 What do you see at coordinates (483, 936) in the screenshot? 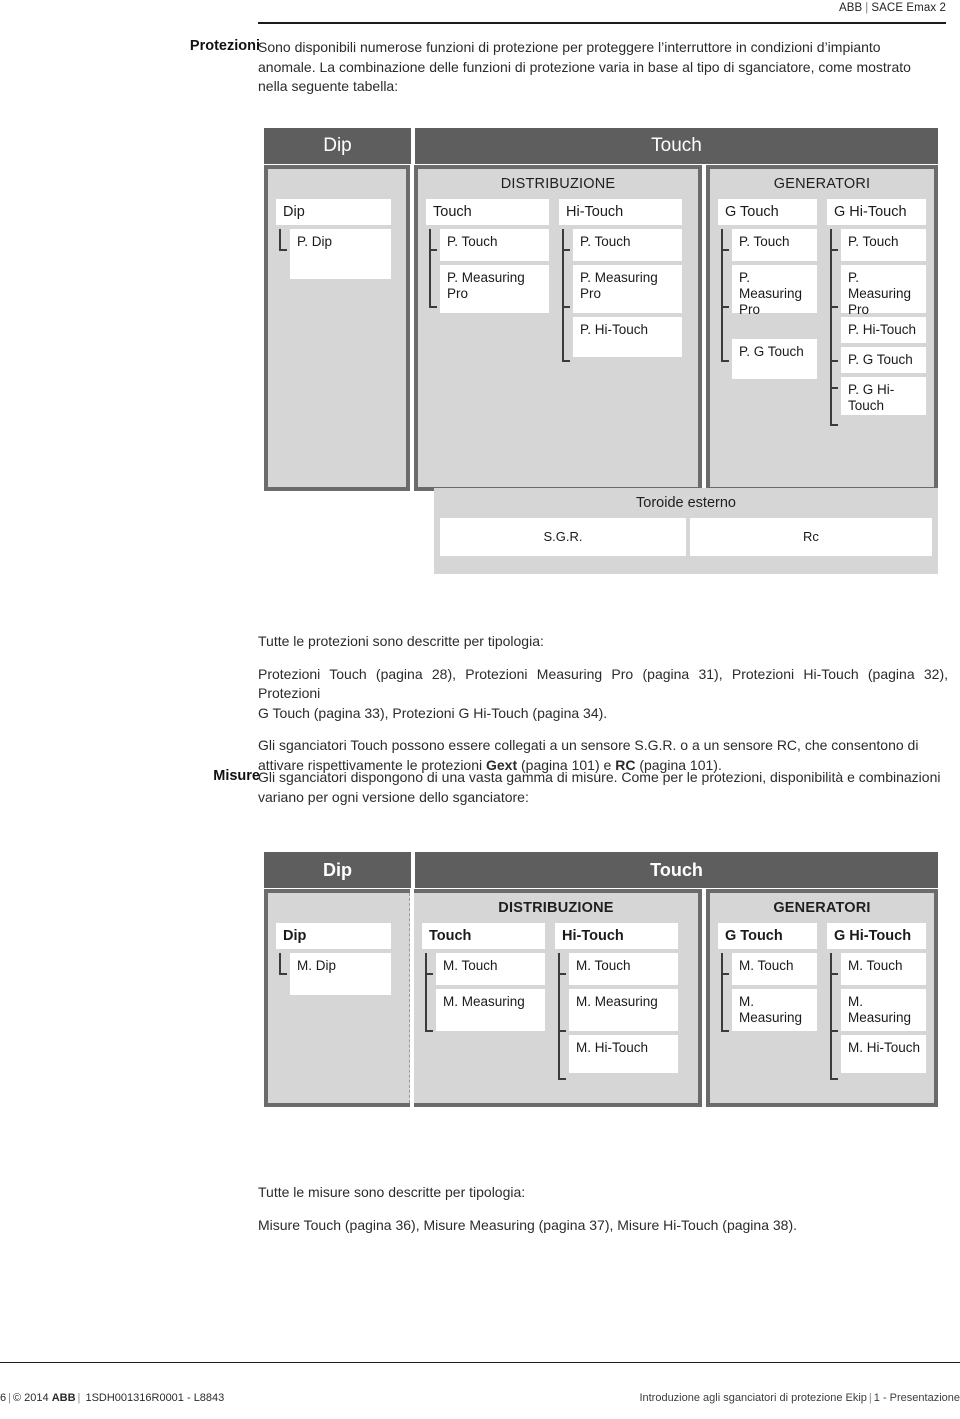
I see `column-header: Touch` at bounding box center [483, 936].